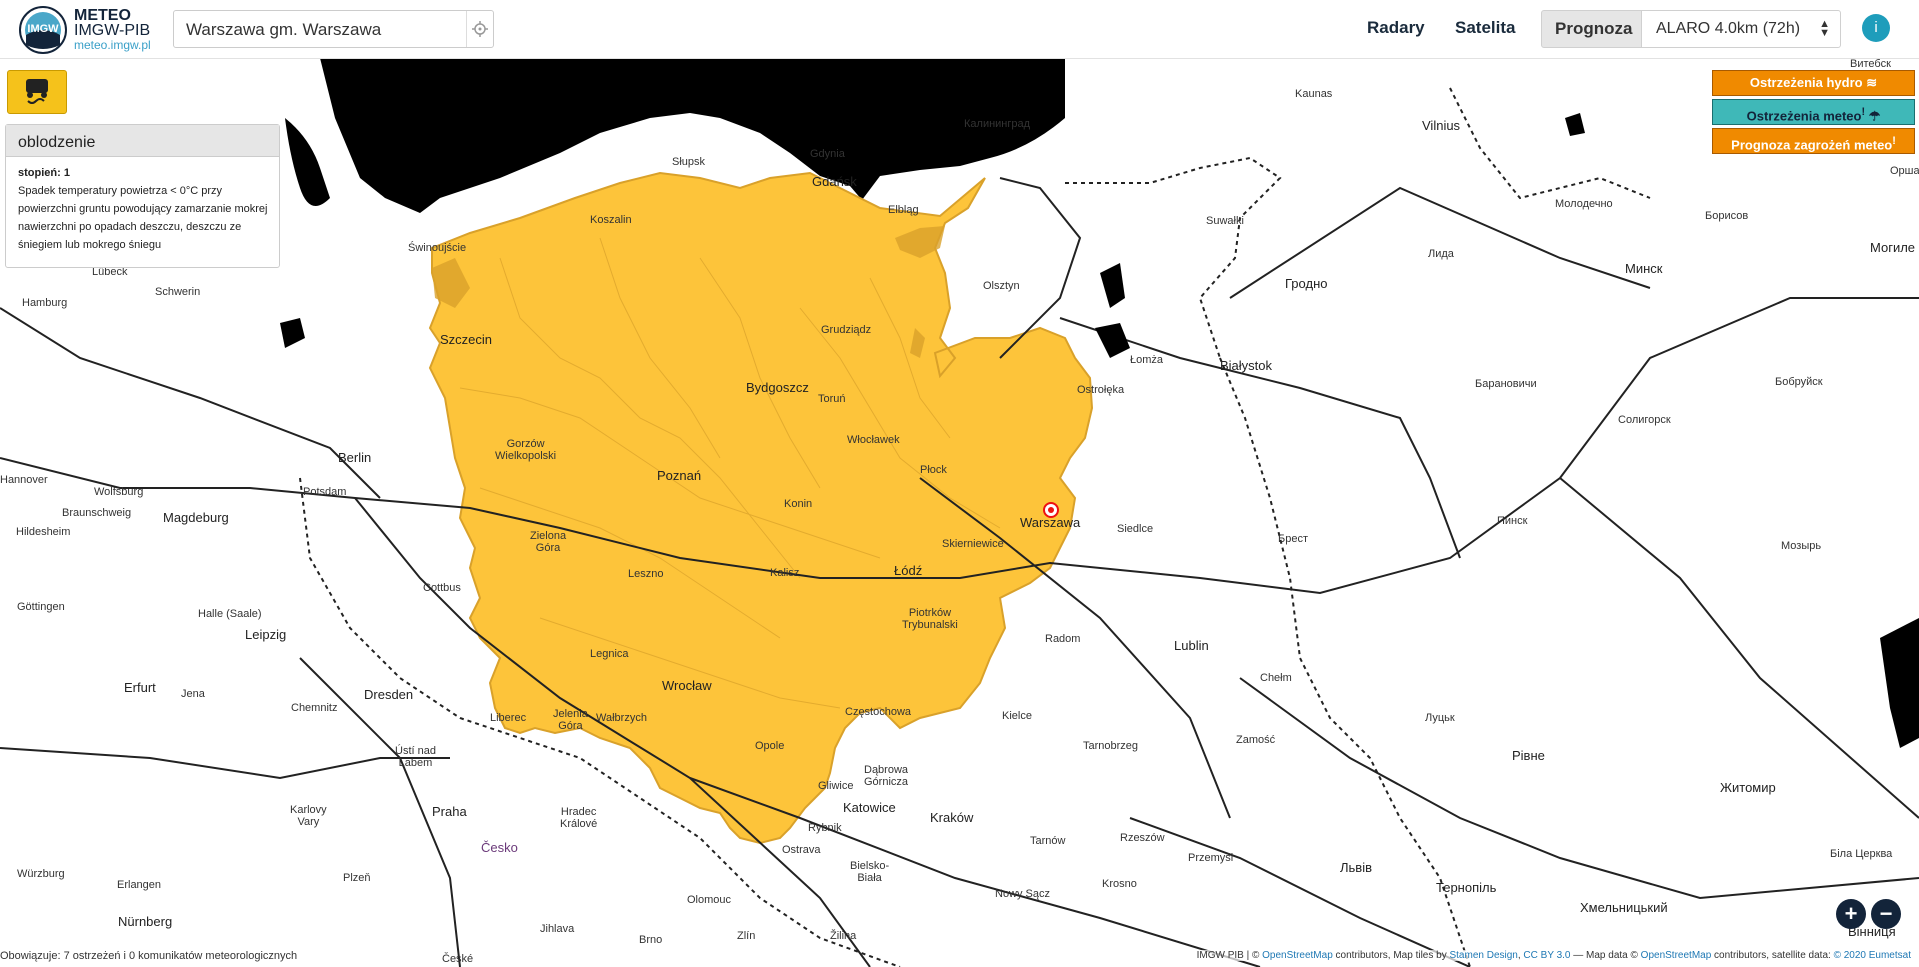  What do you see at coordinates (1876, 28) in the screenshot?
I see `info-icon: i` at bounding box center [1876, 28].